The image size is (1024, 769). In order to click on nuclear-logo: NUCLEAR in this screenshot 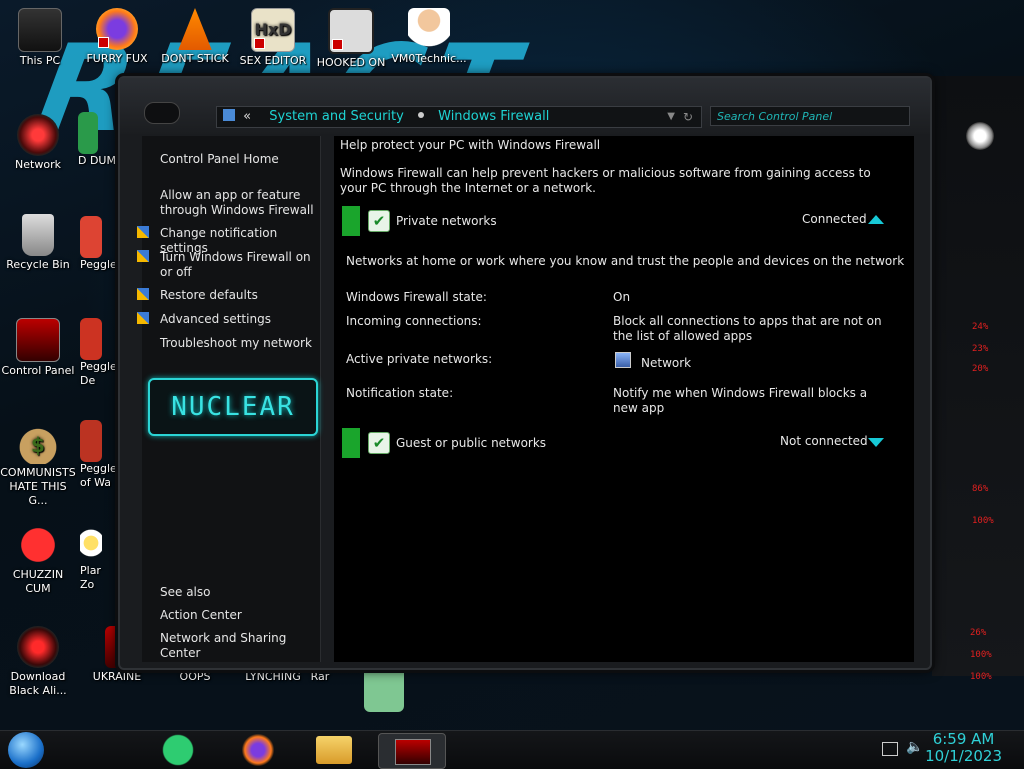, I will do `click(233, 407)`.